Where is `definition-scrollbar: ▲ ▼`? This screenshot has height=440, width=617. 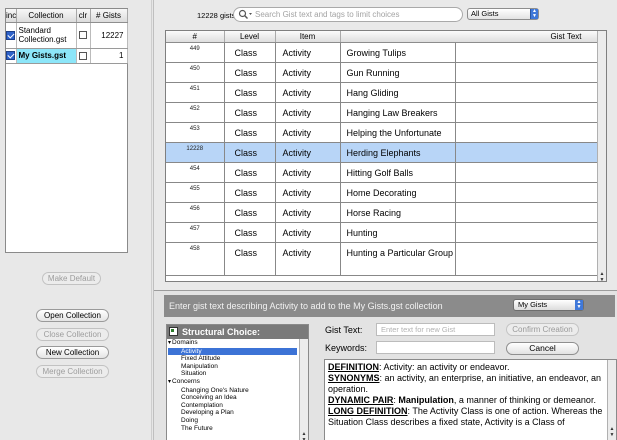 definition-scrollbar: ▲ ▼ is located at coordinates (611, 400).